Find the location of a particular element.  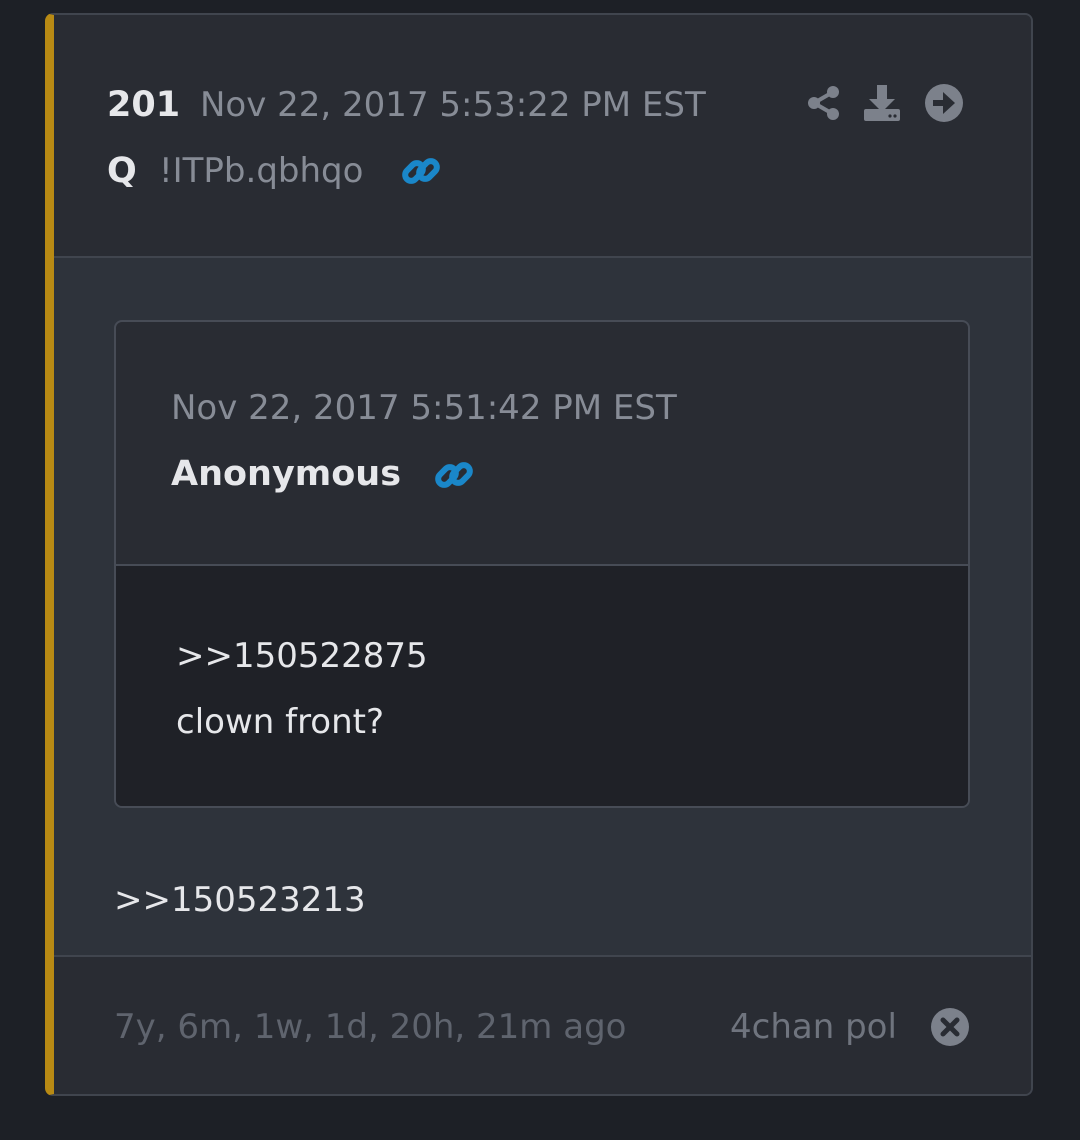

post-tripcode: !ITPb.qbhqo is located at coordinates (261, 171).